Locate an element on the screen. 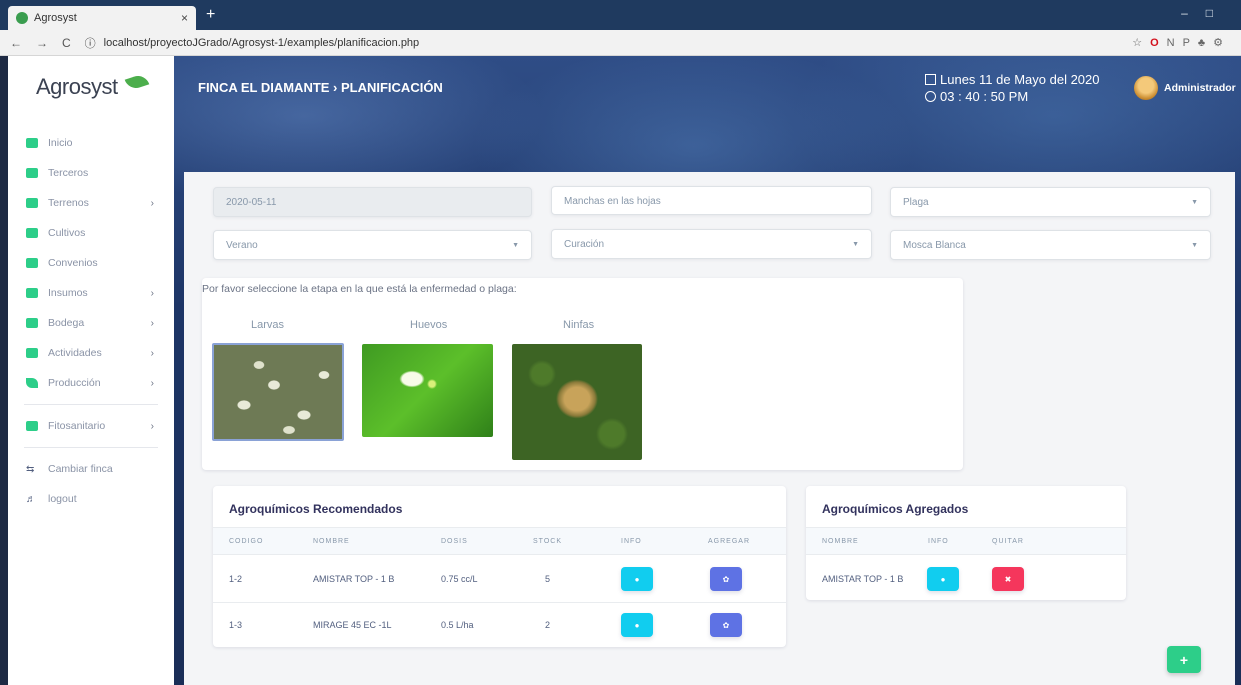  cell-stock: 5 is located at coordinates (548, 579).